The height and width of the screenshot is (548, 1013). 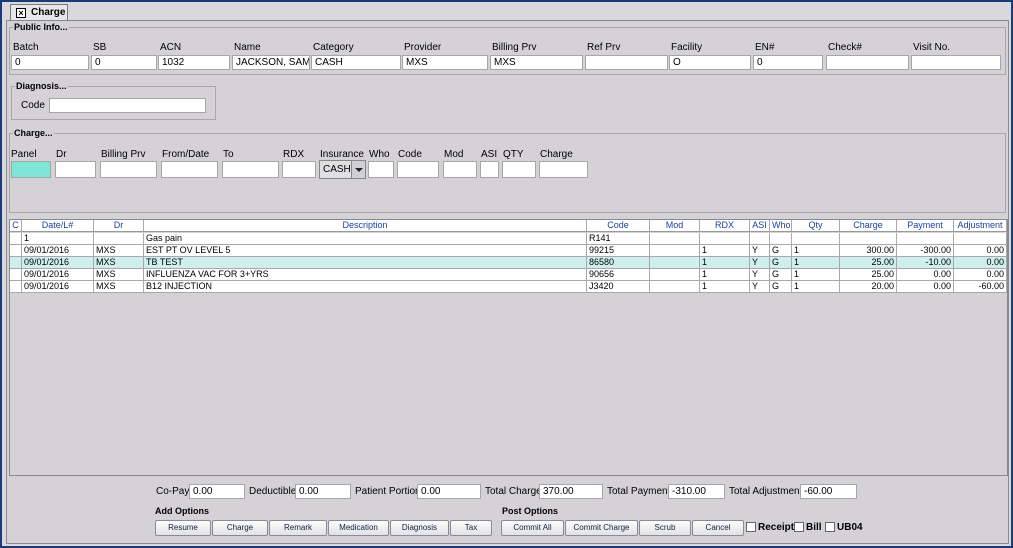 I want to click on insurance-dropdown: CASH, so click(x=342, y=169).